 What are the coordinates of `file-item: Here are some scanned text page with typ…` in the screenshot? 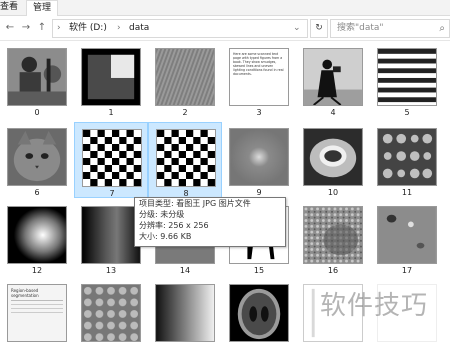 It's located at (259, 80).